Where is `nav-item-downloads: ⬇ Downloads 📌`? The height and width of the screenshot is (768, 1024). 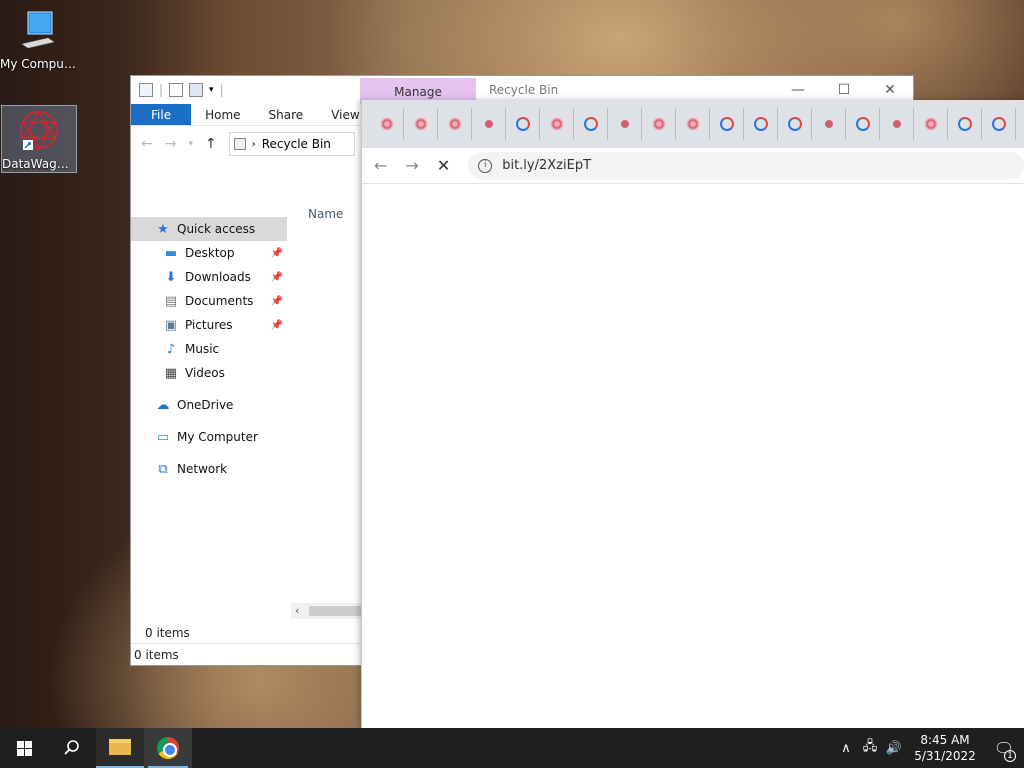 nav-item-downloads: ⬇ Downloads 📌 is located at coordinates (209, 277).